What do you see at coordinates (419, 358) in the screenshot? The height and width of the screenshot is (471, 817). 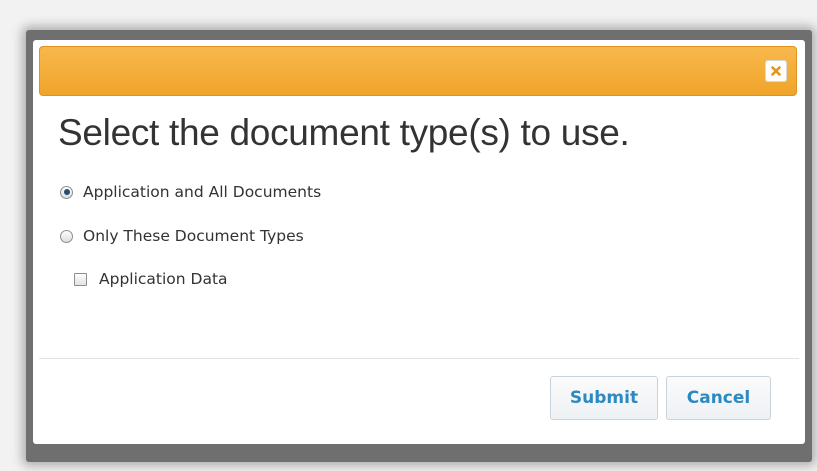 I see `footer-divider` at bounding box center [419, 358].